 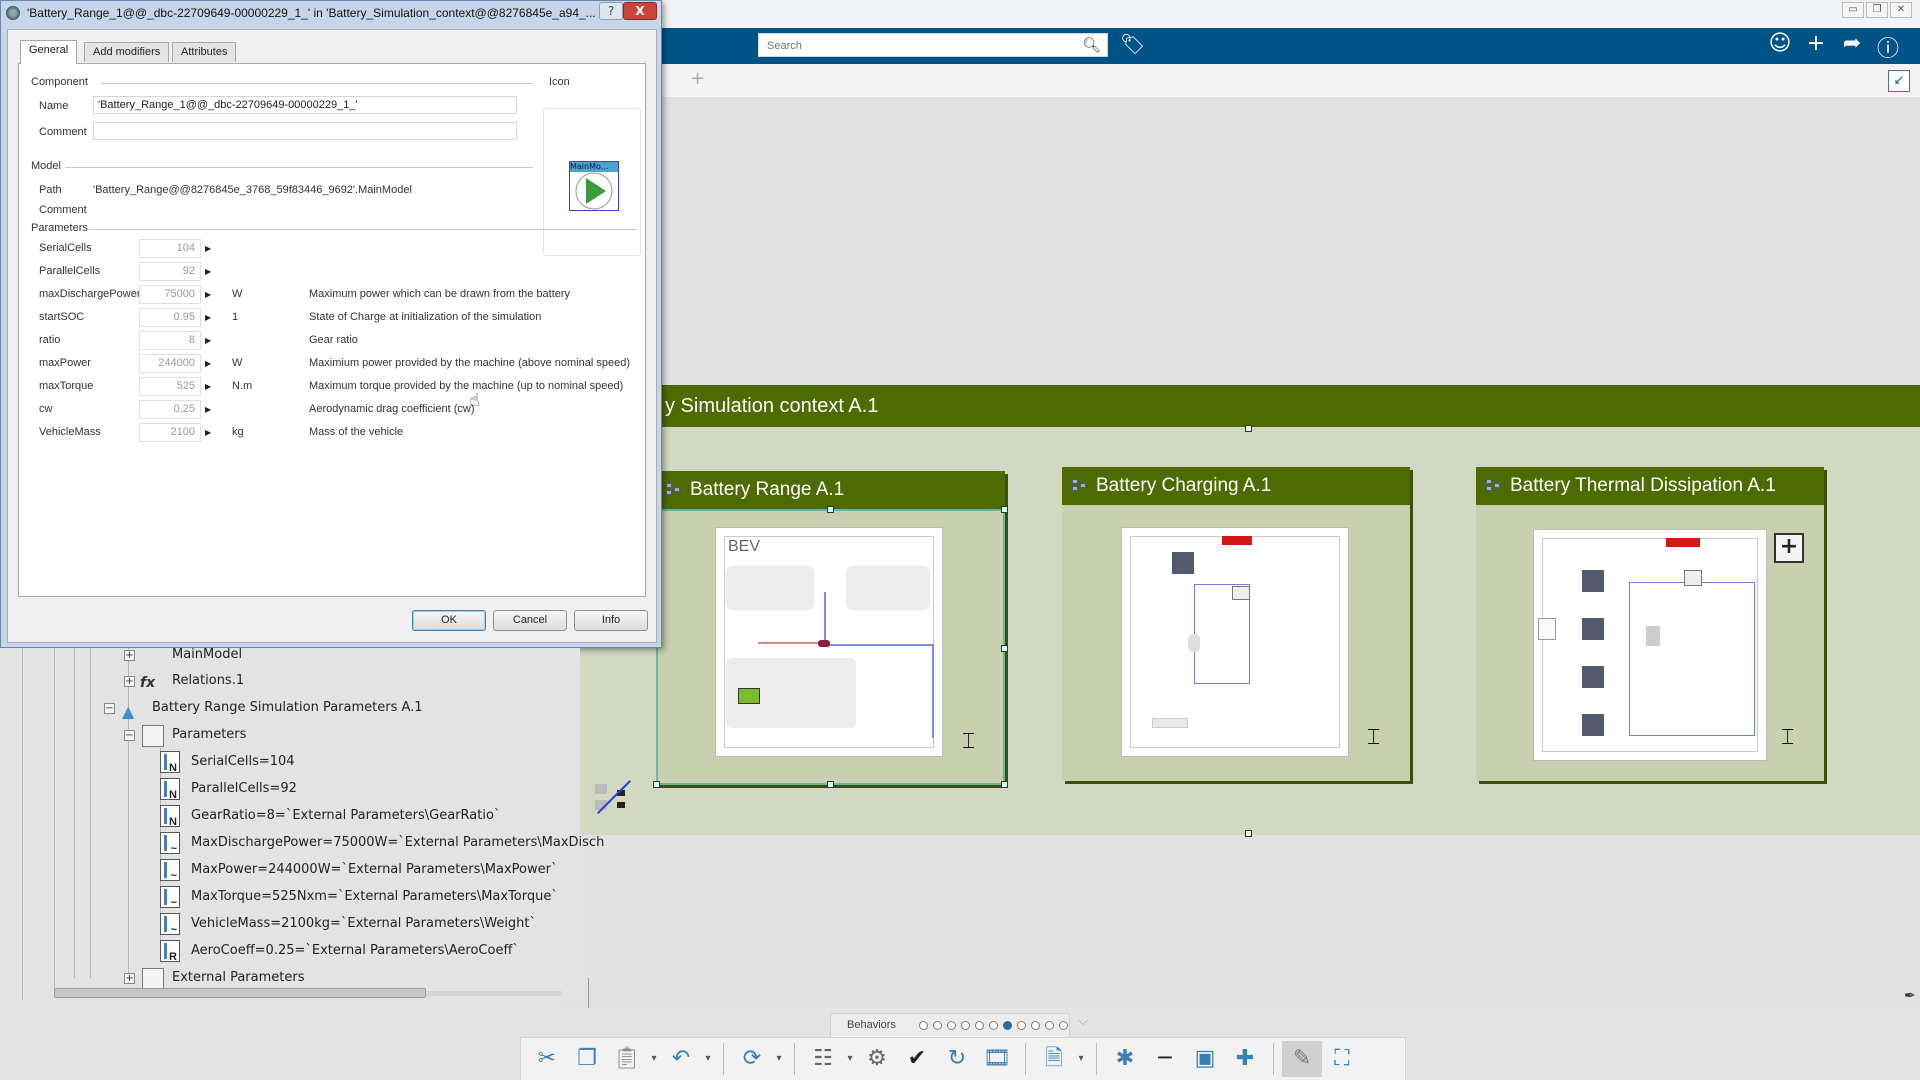 I want to click on search-input, so click(x=909, y=46).